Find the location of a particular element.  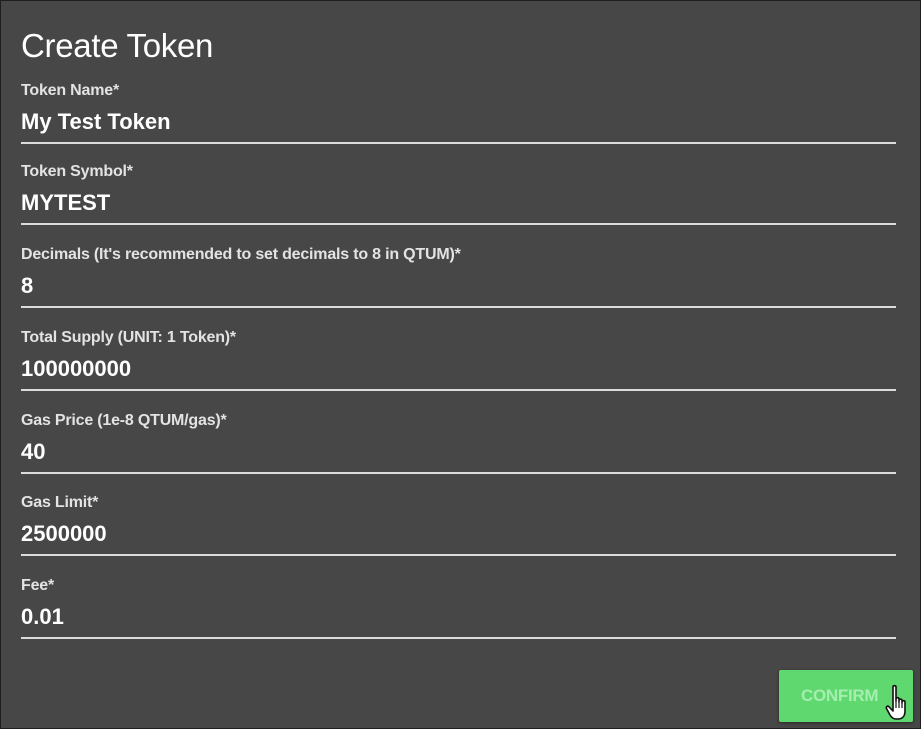

gas-price-field: Gas Price (1e-8 QTUM/gas)* is located at coordinates (458, 447).